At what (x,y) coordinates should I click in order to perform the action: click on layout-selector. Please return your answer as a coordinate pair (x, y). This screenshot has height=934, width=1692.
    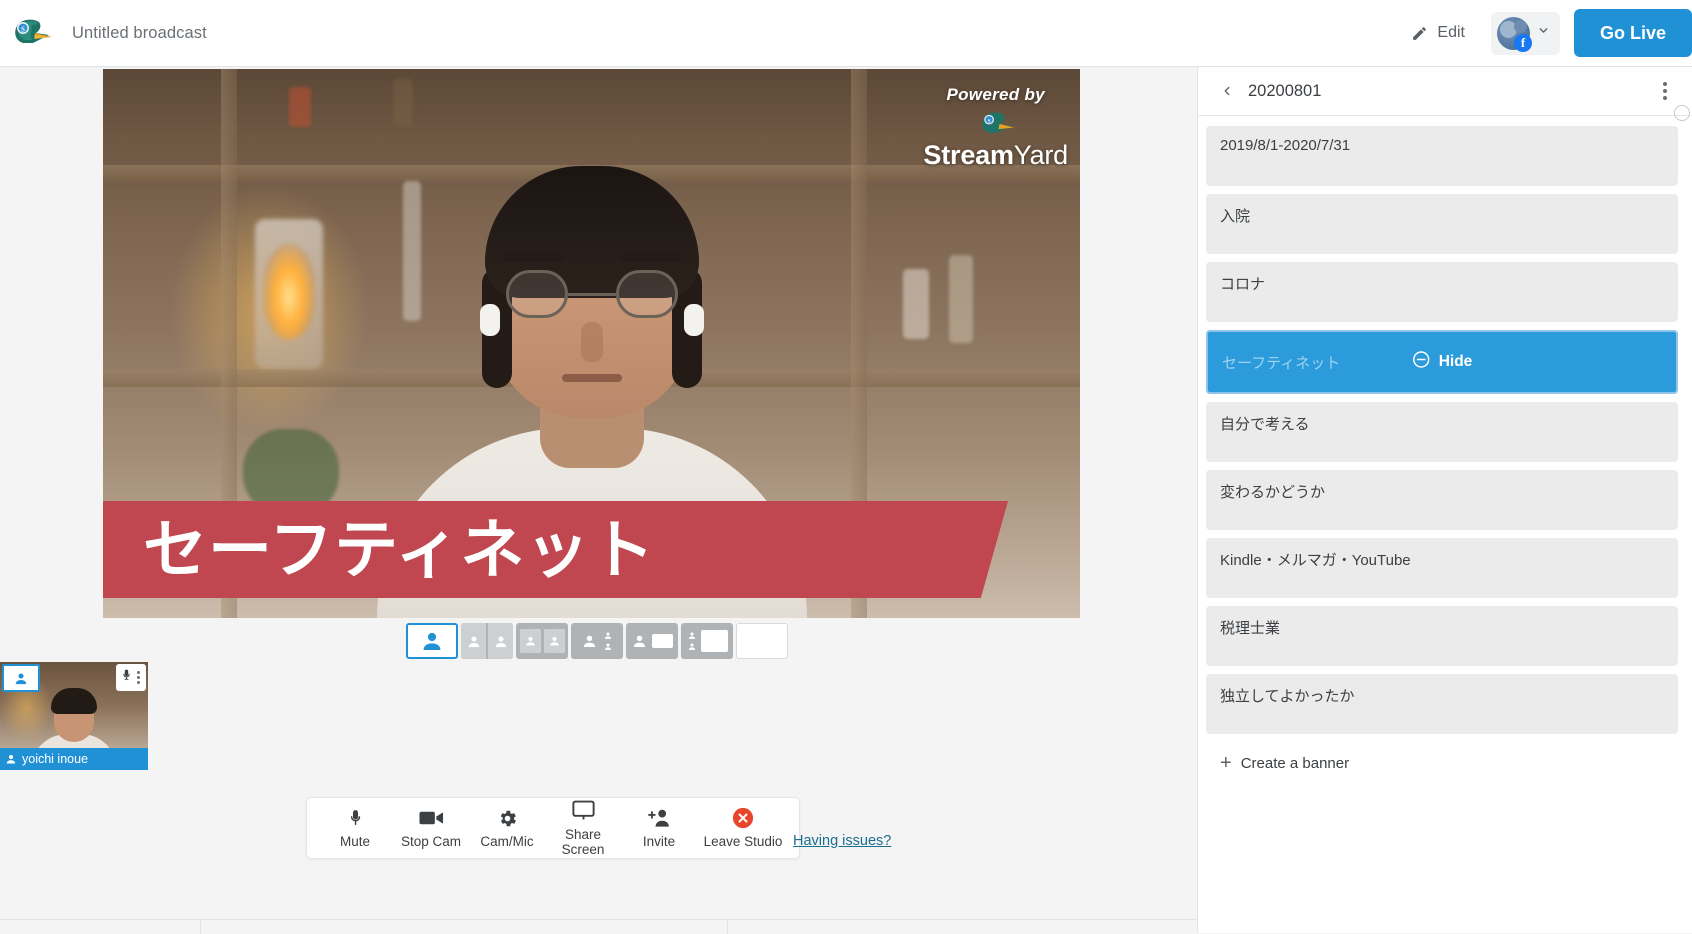
    Looking at the image, I should click on (597, 641).